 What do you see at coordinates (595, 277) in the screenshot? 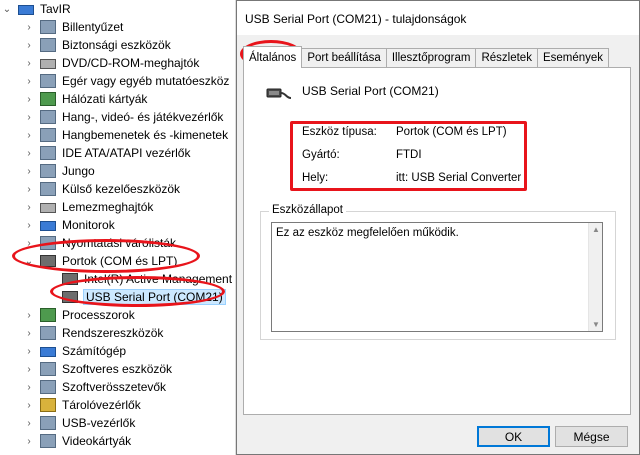
I see `status-scrollbar: ▲ ▼` at bounding box center [595, 277].